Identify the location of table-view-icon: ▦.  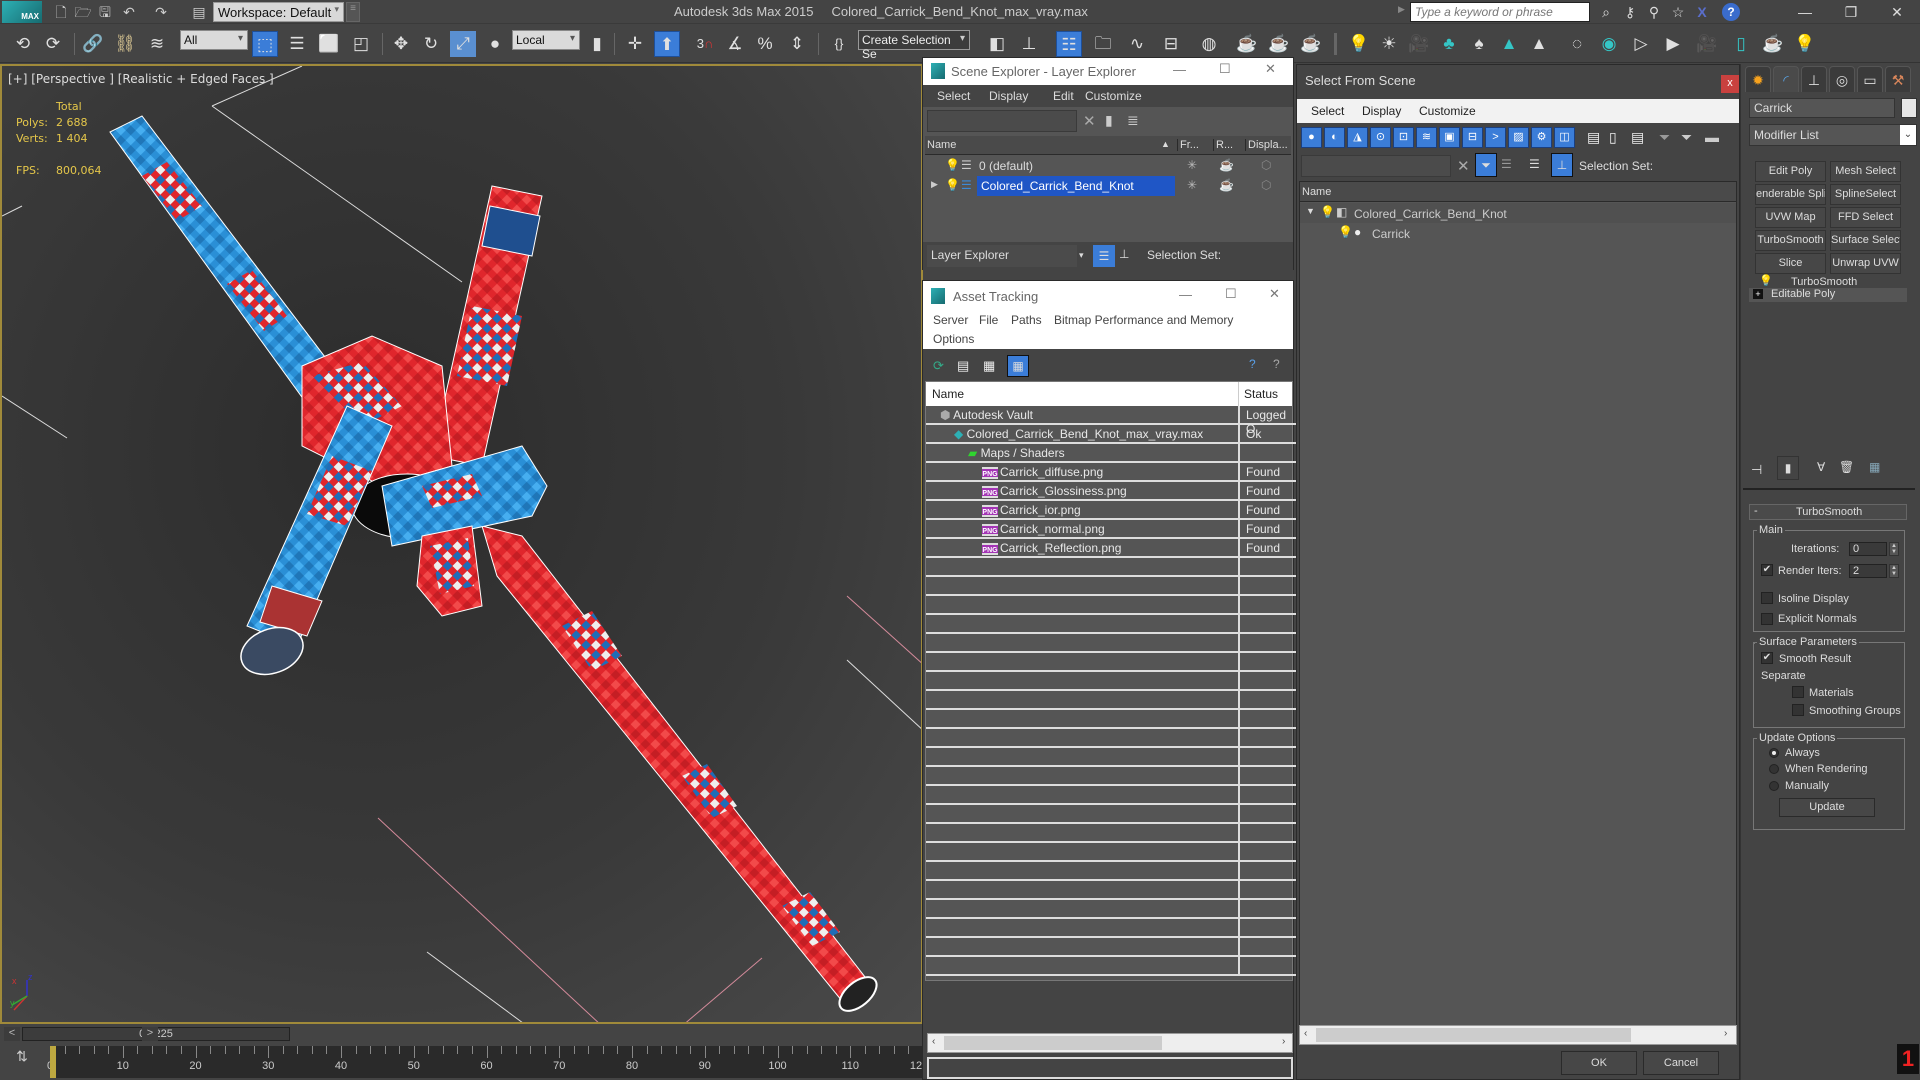
(1018, 366).